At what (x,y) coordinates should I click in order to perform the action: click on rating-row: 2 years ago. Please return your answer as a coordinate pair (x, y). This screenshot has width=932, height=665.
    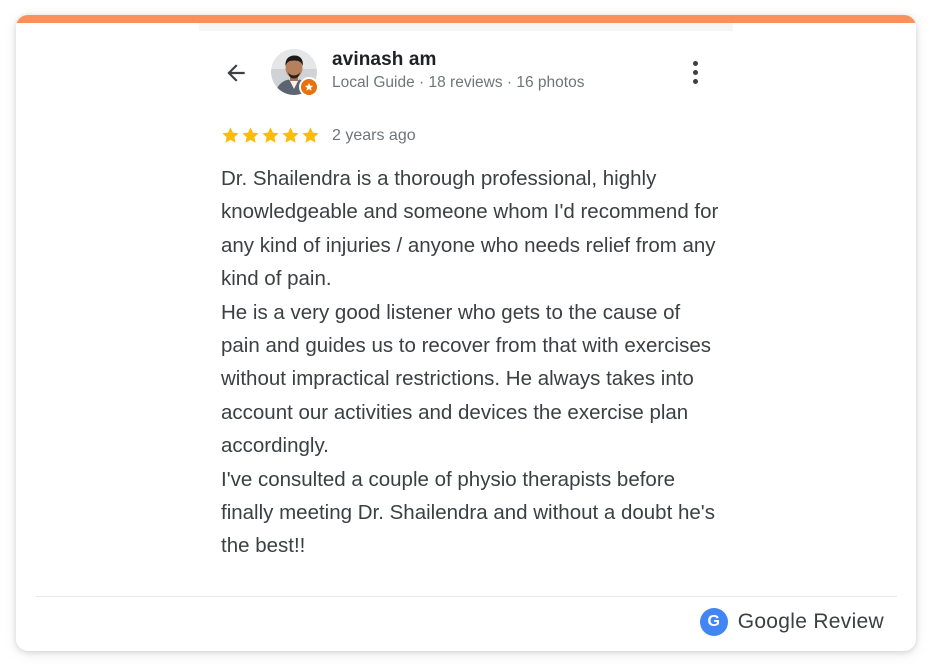
    Looking at the image, I should click on (318, 135).